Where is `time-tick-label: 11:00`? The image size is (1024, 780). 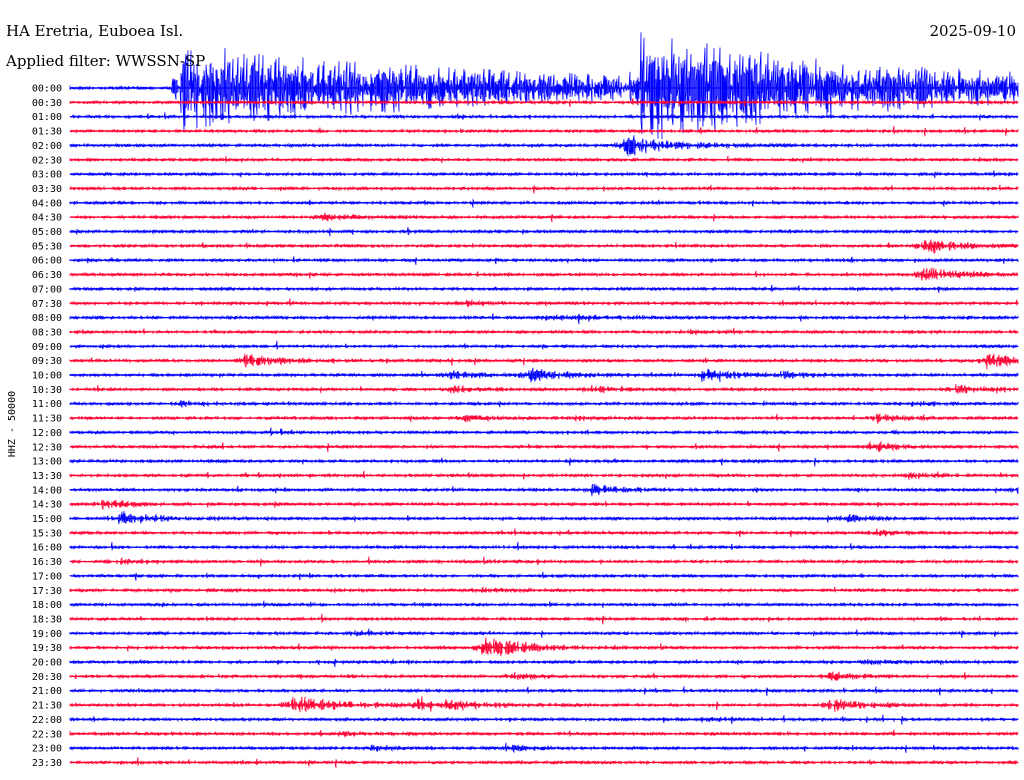
time-tick-label: 11:00 is located at coordinates (47, 404).